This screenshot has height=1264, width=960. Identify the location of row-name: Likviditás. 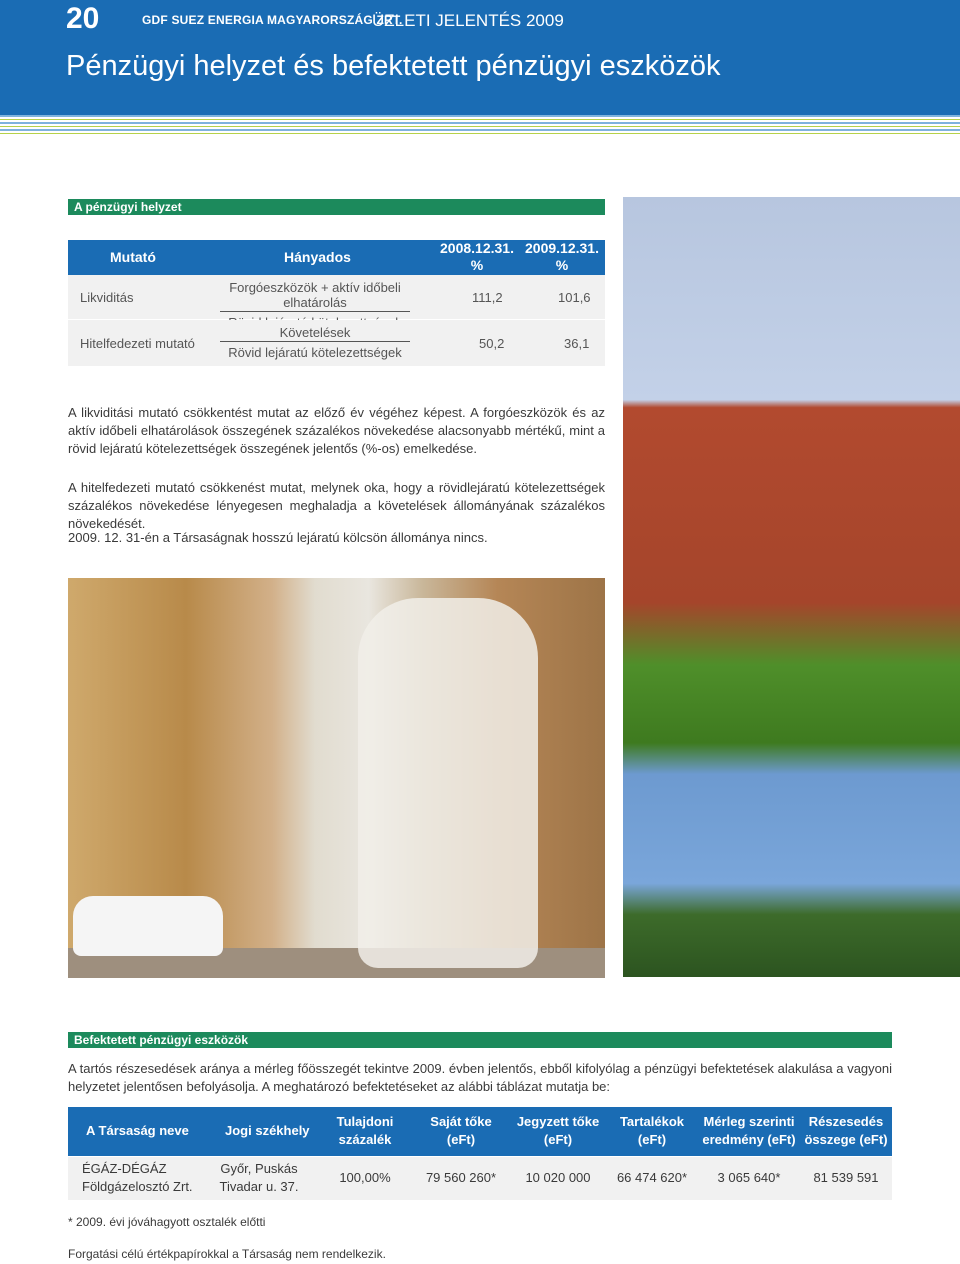
(107, 297).